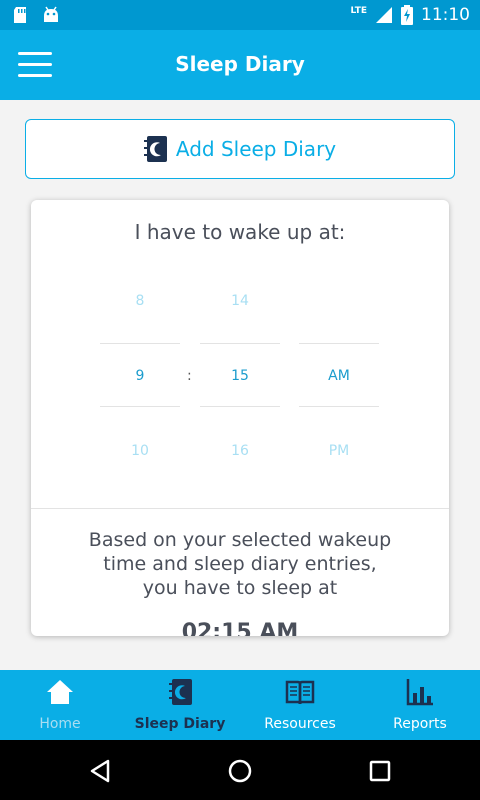 Image resolution: width=480 pixels, height=800 pixels. What do you see at coordinates (339, 376) in the screenshot?
I see `period-selected: AM` at bounding box center [339, 376].